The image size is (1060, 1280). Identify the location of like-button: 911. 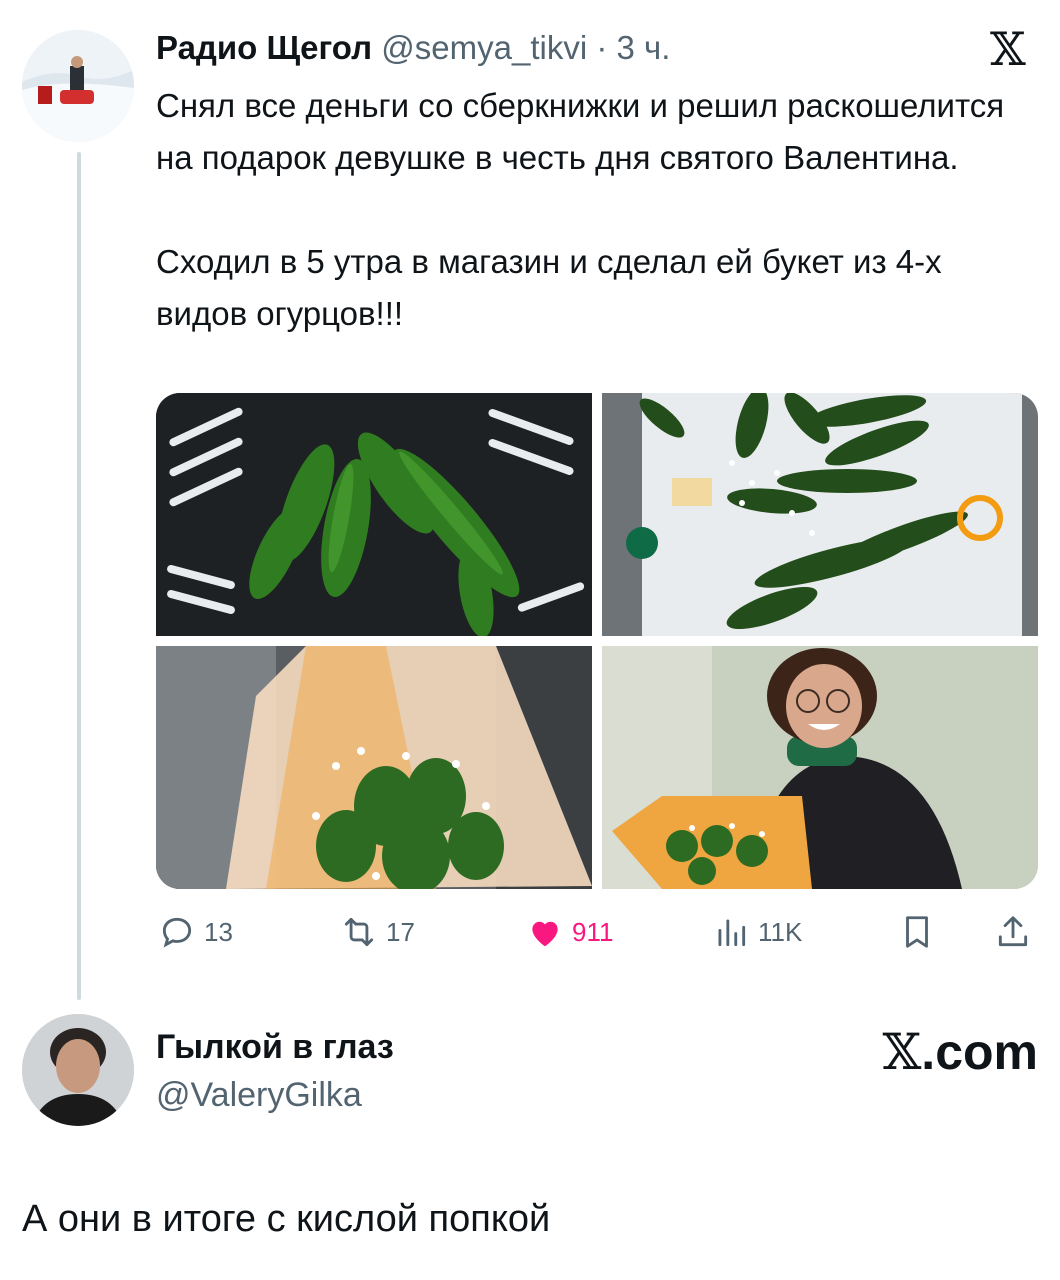
(569, 932).